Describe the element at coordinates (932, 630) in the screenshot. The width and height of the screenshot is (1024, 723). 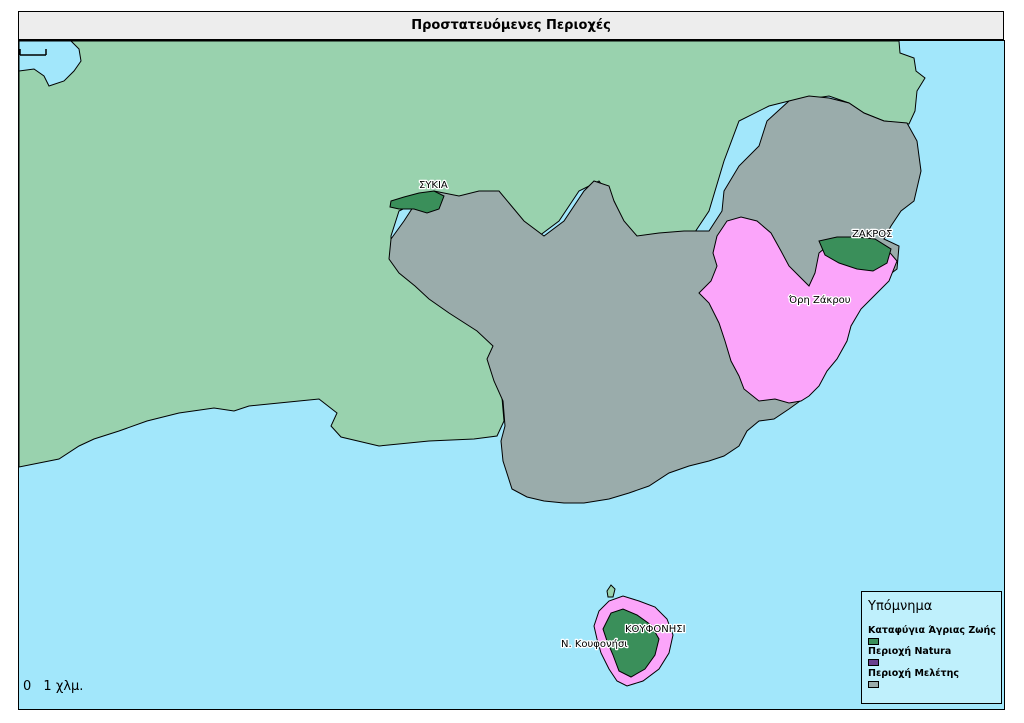
I see `legend-item-wildlife-label: Καταφύγια Άγριας Ζωής` at that location.